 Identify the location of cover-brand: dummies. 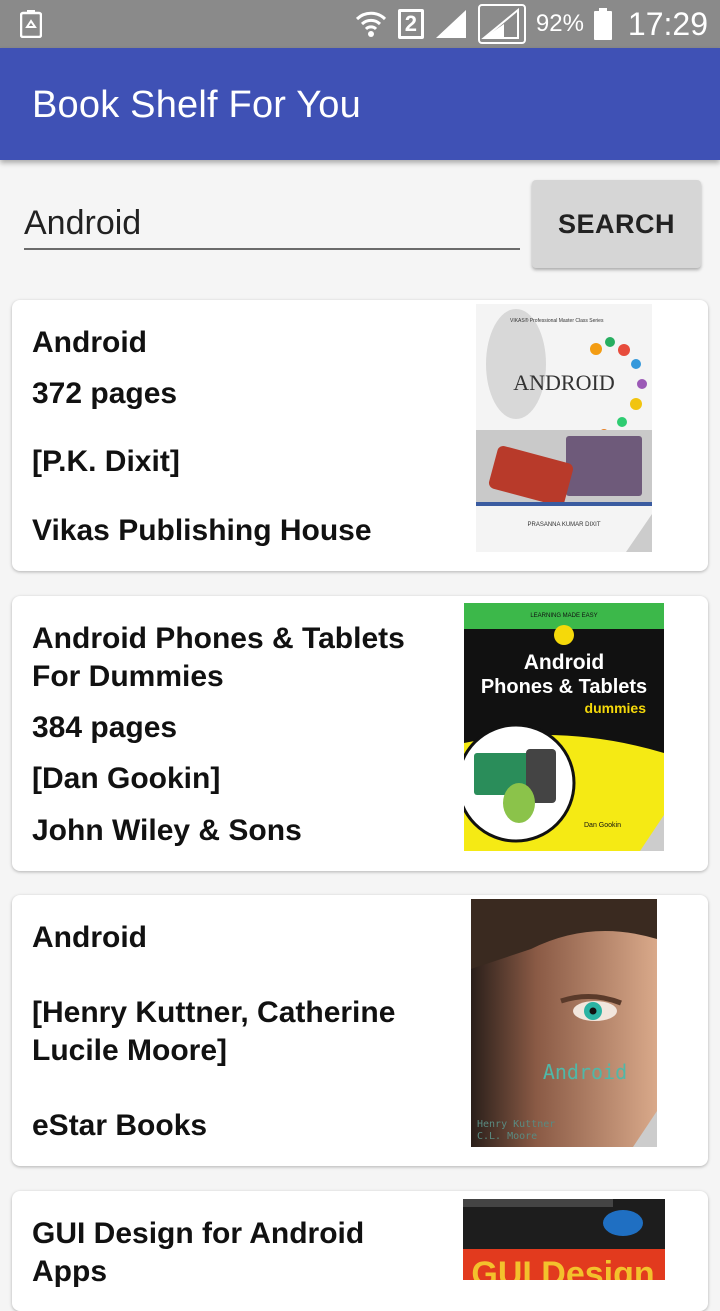
(616, 708).